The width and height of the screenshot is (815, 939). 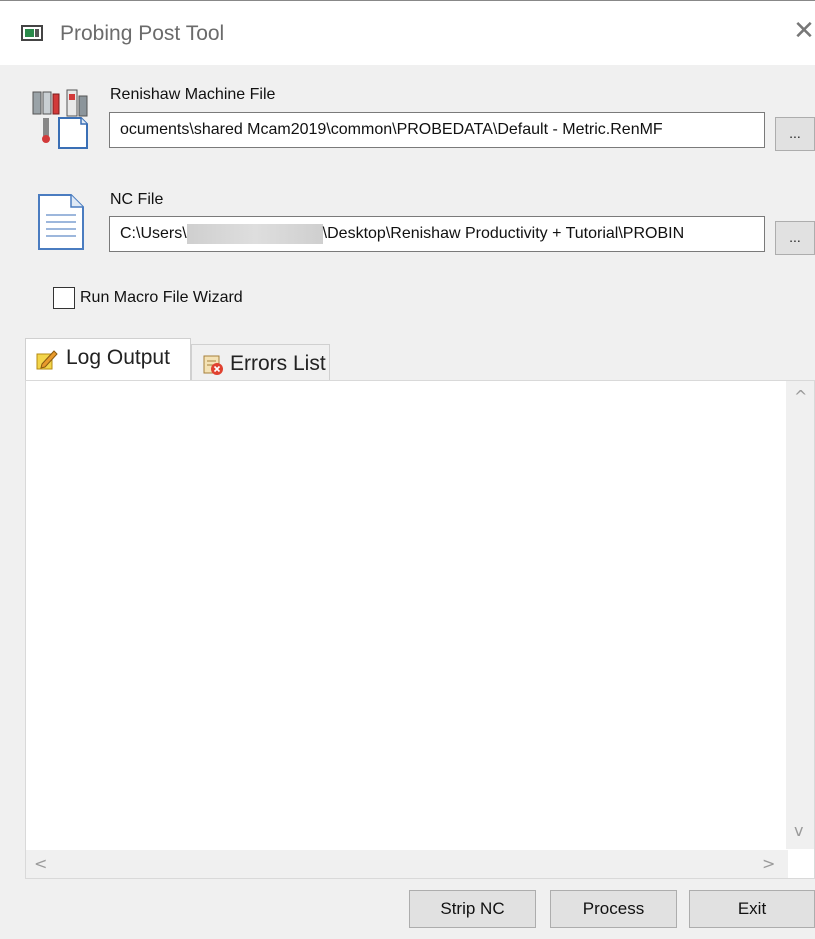 I want to click on document-icon, so click(x=61, y=222).